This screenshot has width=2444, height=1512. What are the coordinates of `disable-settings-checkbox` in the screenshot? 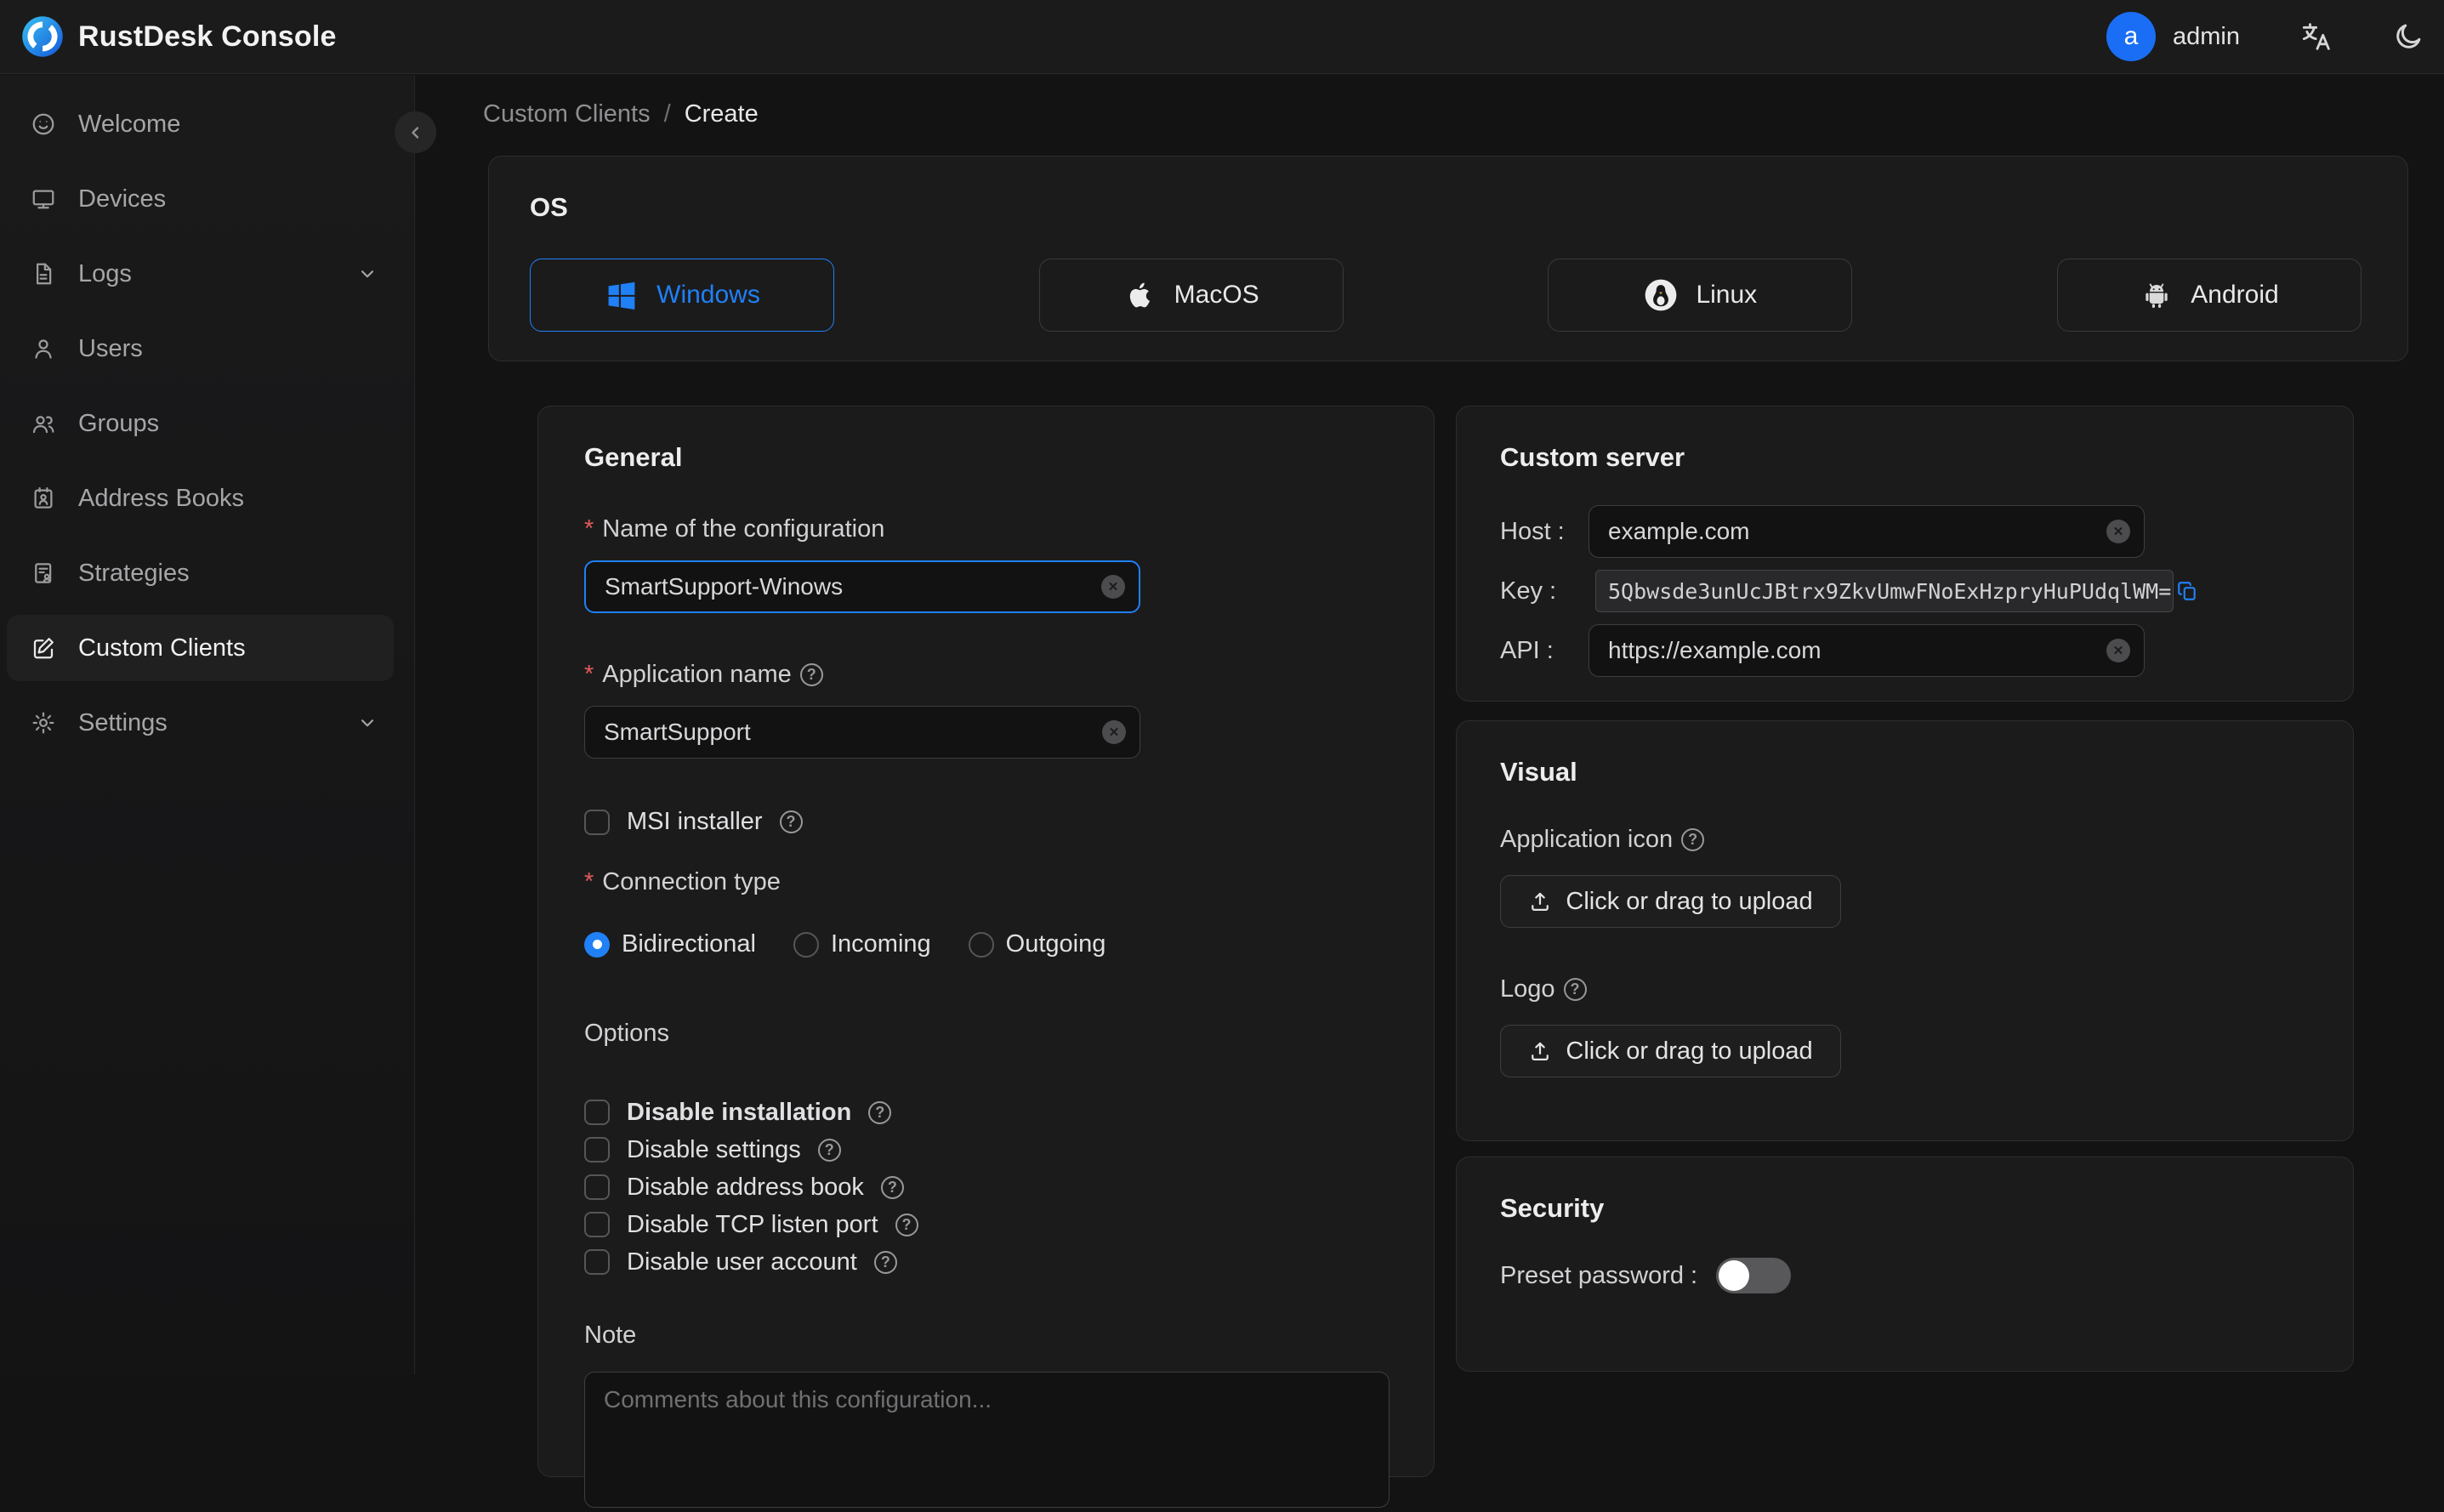 It's located at (597, 1149).